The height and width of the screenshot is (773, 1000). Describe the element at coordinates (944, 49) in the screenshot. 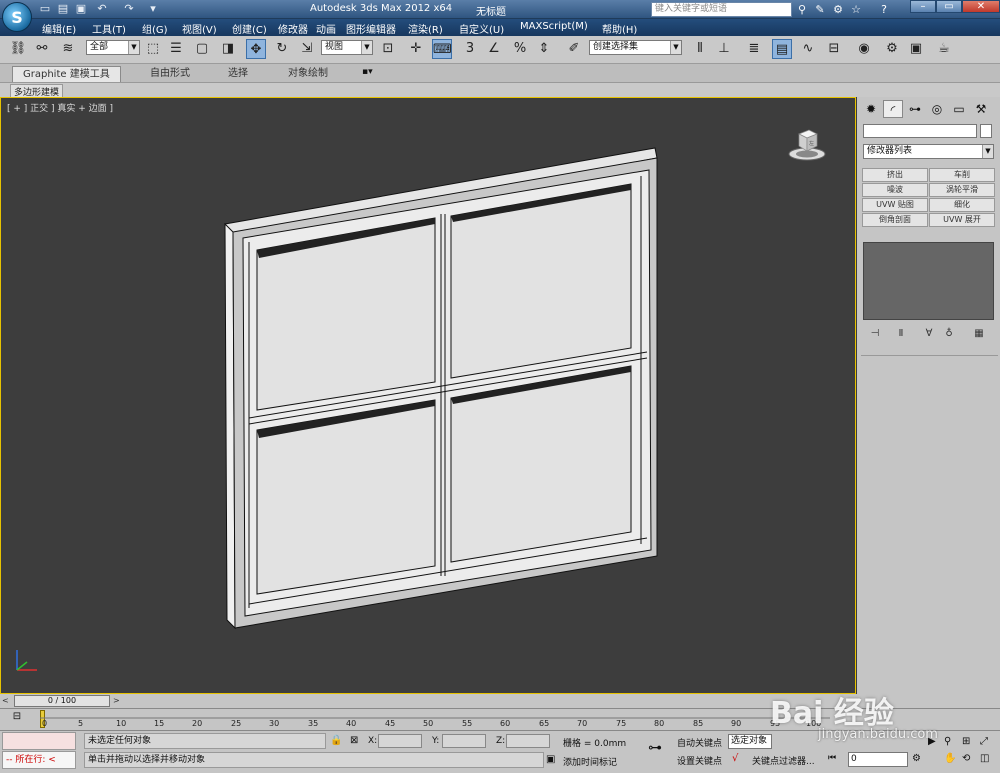

I see `render-teapot-icon: ☕` at that location.